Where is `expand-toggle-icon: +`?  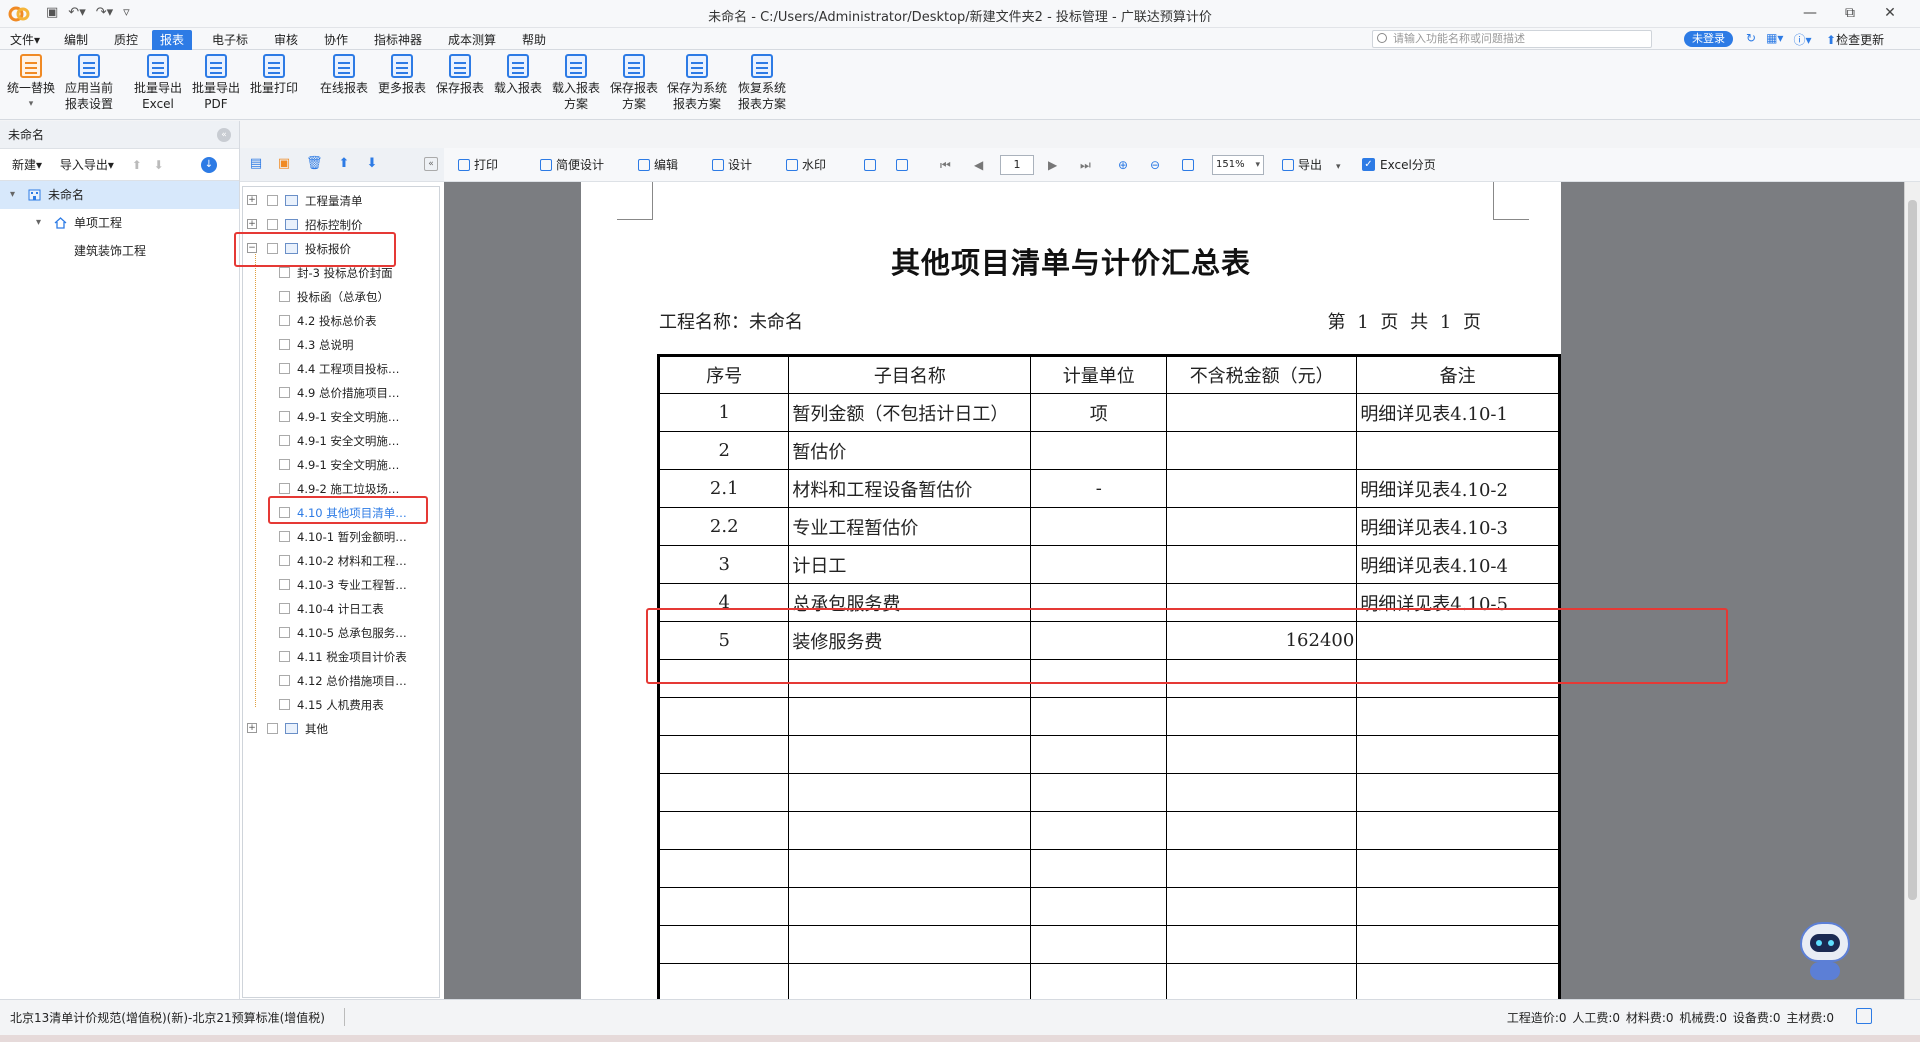 expand-toggle-icon: + is located at coordinates (252, 200).